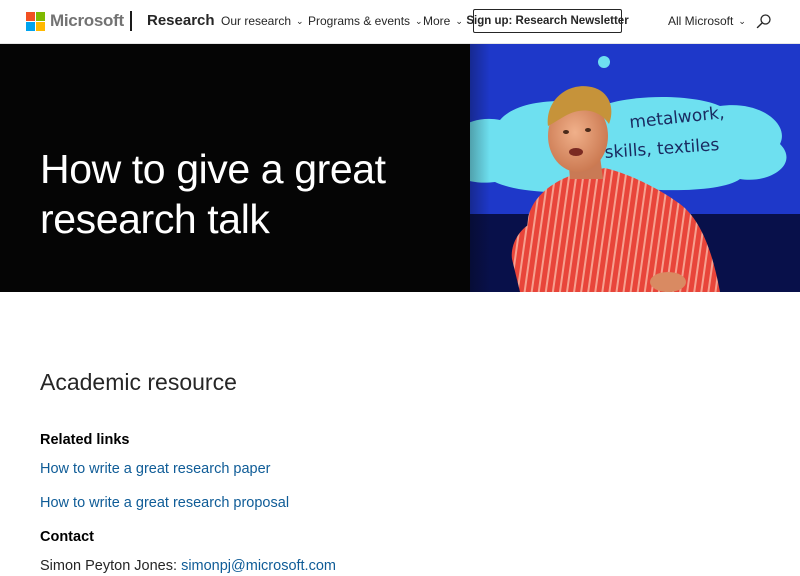  I want to click on nav-more-label: More, so click(437, 21).